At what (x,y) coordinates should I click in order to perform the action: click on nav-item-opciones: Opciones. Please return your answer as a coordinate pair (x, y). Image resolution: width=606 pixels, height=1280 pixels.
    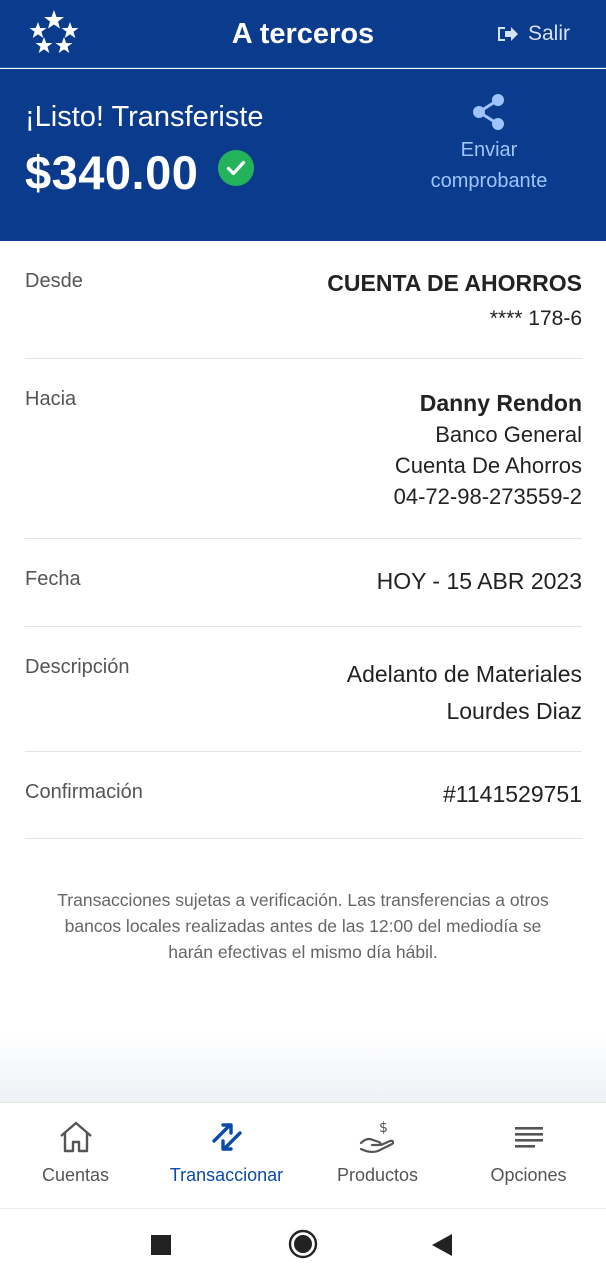
    Looking at the image, I should click on (528, 1156).